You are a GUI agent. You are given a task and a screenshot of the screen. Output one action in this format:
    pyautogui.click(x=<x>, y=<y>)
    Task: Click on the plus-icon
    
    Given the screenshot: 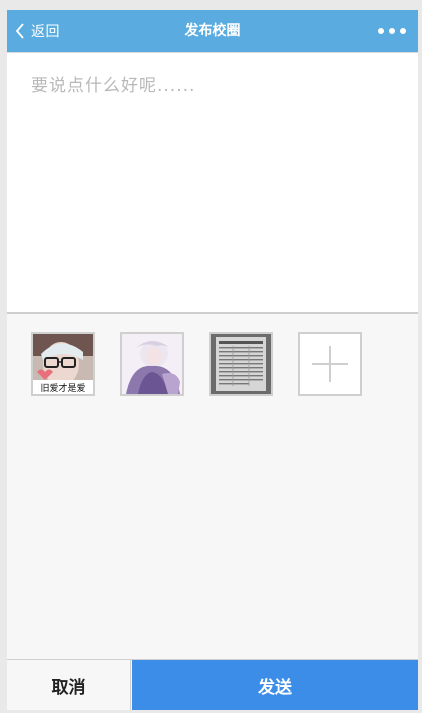 What is the action you would take?
    pyautogui.click(x=330, y=364)
    